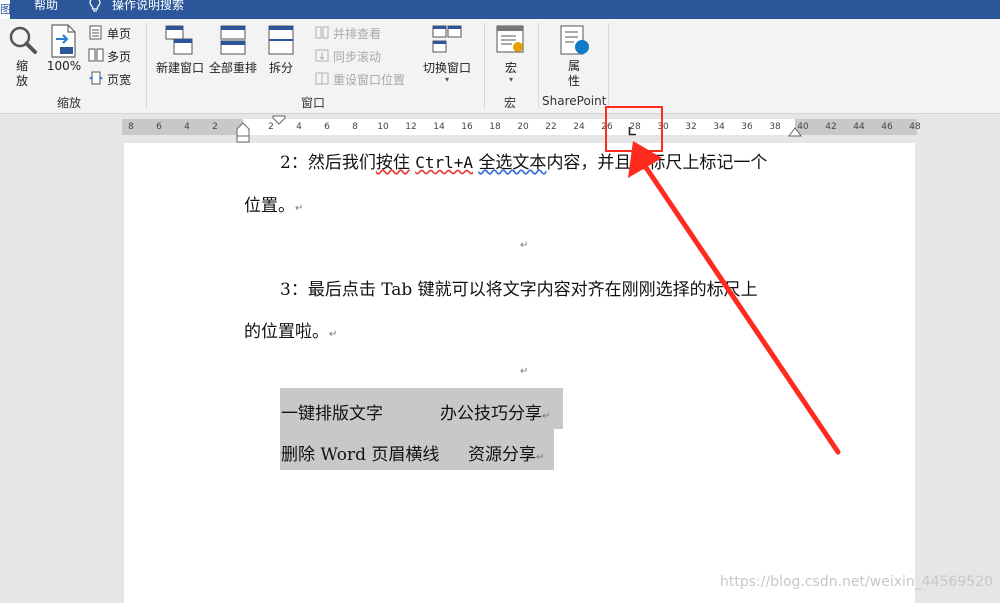  I want to click on ruler-number: 44, so click(859, 127).